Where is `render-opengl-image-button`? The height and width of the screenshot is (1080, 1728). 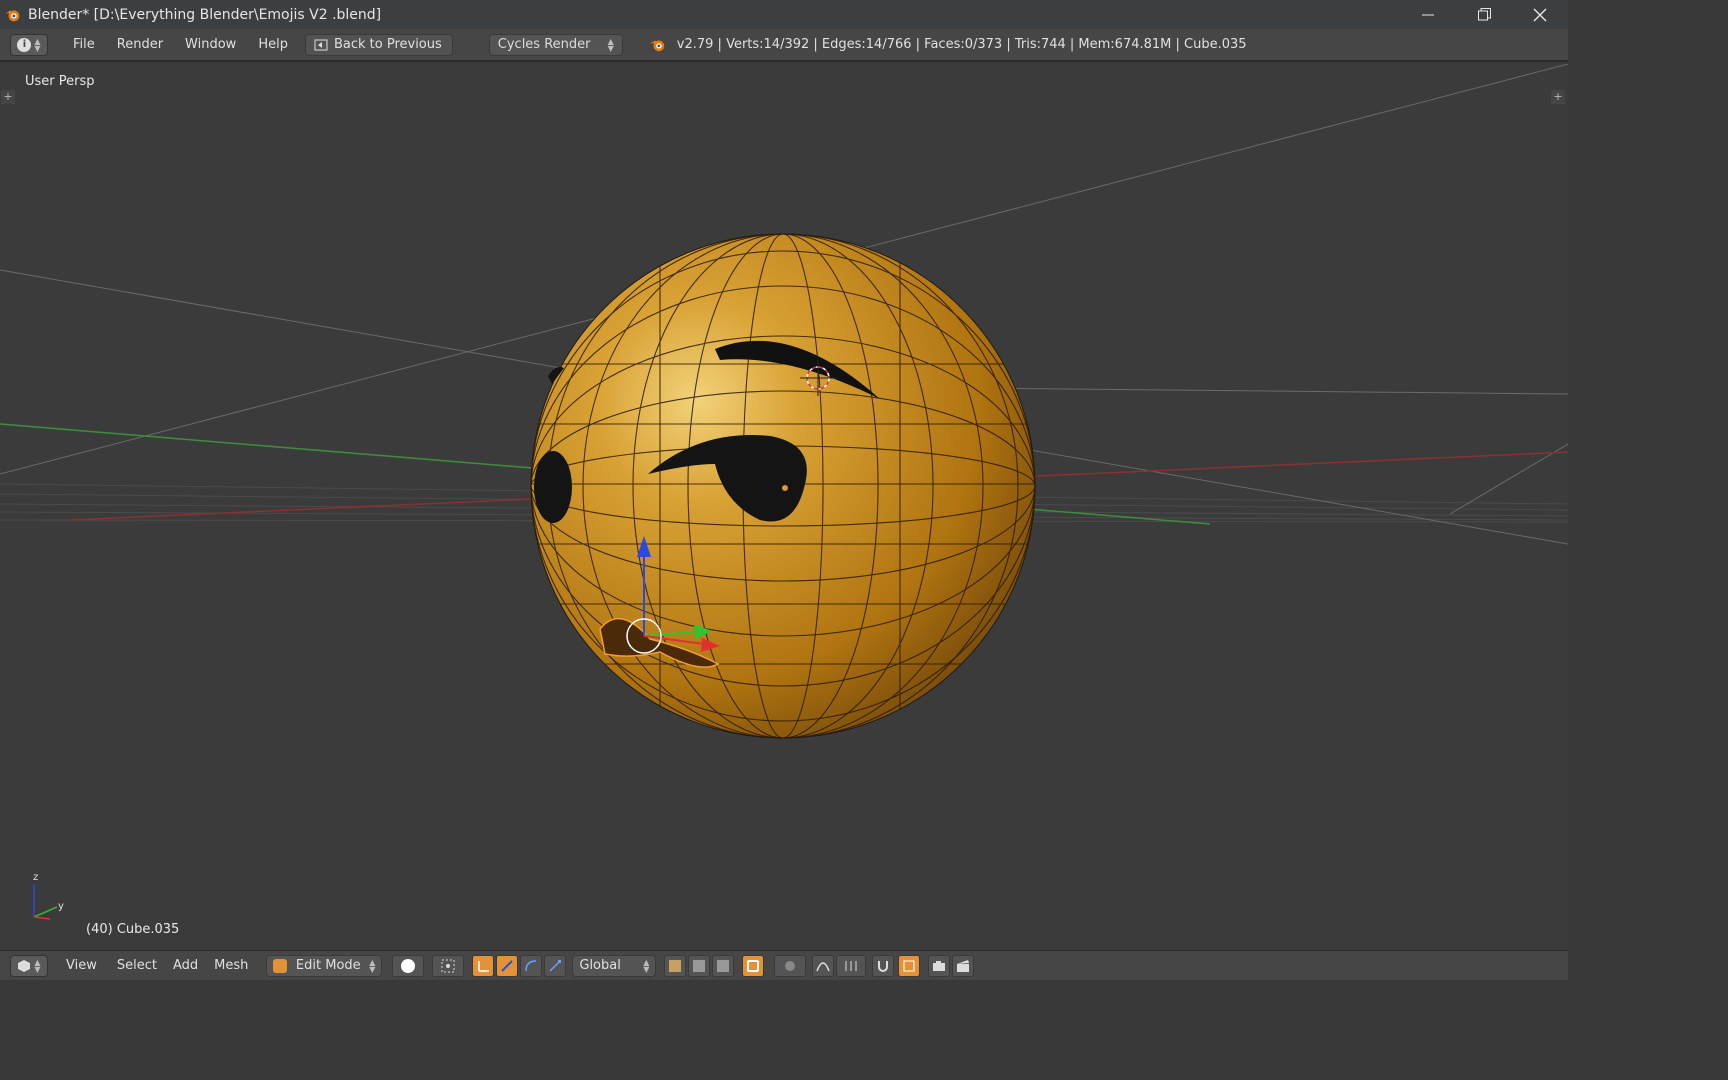 render-opengl-image-button is located at coordinates (939, 965).